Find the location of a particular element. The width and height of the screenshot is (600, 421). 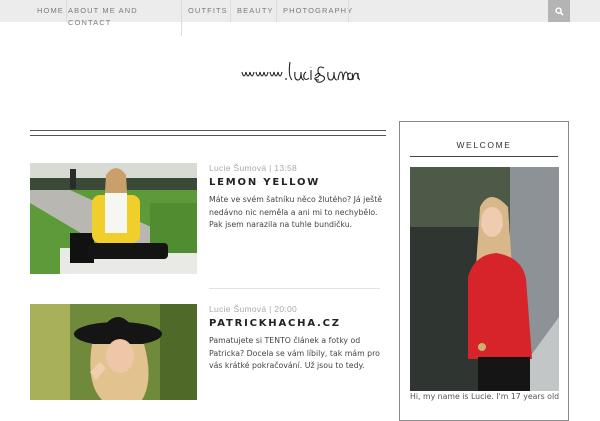

post-title: Patrickhacha.cz is located at coordinates (275, 323).